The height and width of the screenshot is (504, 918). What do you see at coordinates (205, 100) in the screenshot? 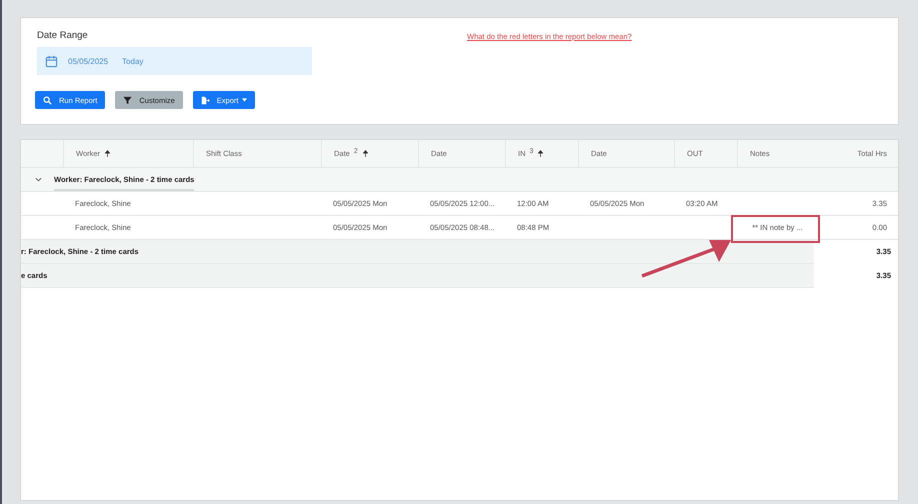
I see `file-export-icon` at bounding box center [205, 100].